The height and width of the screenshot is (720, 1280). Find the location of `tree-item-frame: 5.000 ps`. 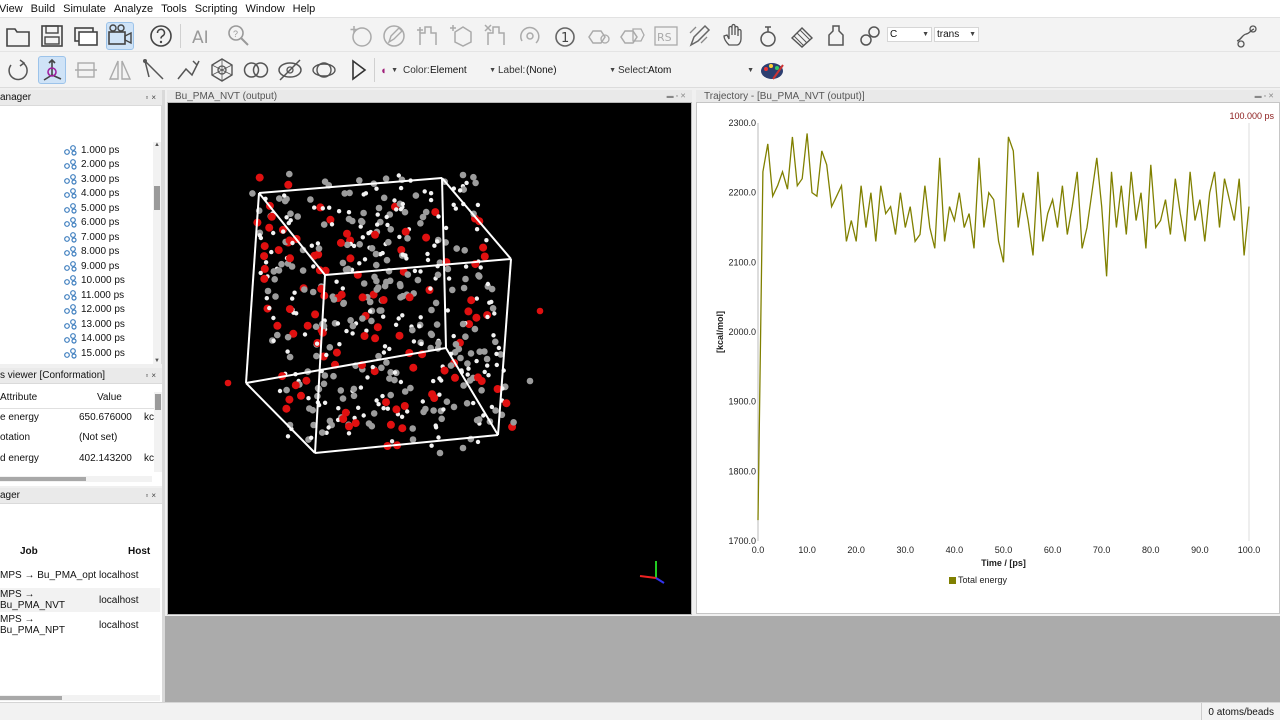

tree-item-frame: 5.000 ps is located at coordinates (91, 208).